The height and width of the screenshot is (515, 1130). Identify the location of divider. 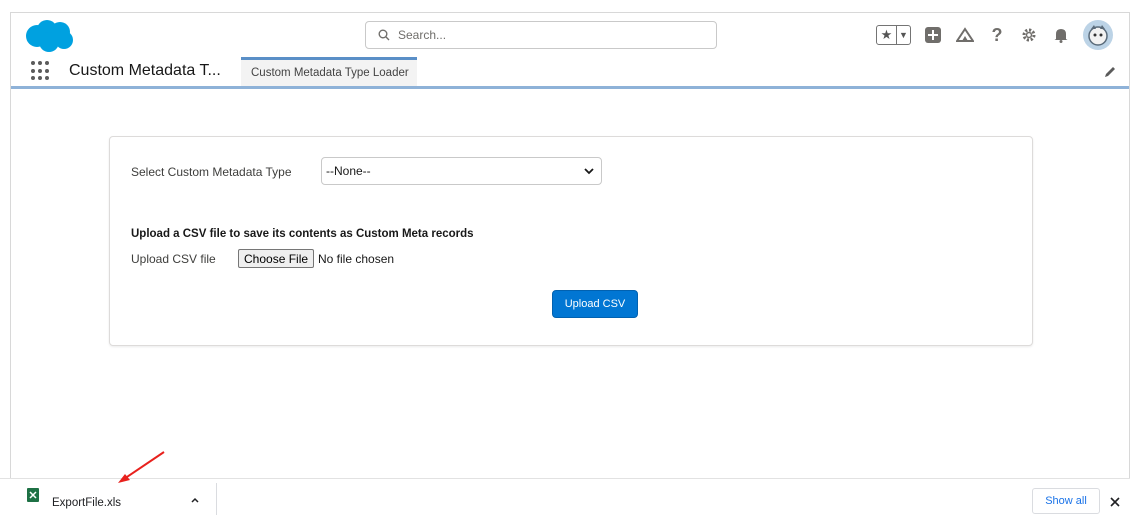
(216, 499).